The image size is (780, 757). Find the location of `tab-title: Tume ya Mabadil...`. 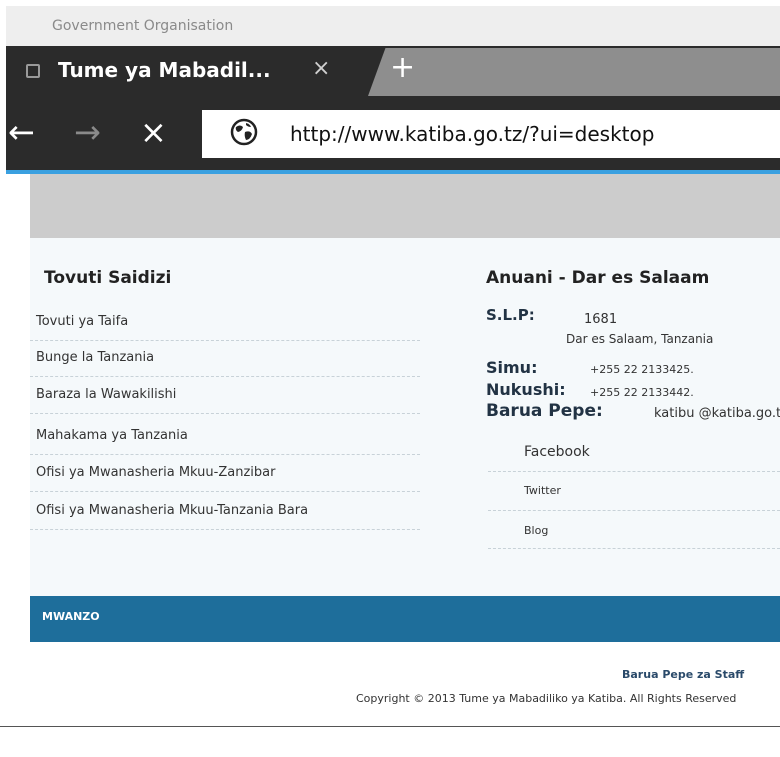

tab-title: Tume ya Mabadil... is located at coordinates (164, 70).